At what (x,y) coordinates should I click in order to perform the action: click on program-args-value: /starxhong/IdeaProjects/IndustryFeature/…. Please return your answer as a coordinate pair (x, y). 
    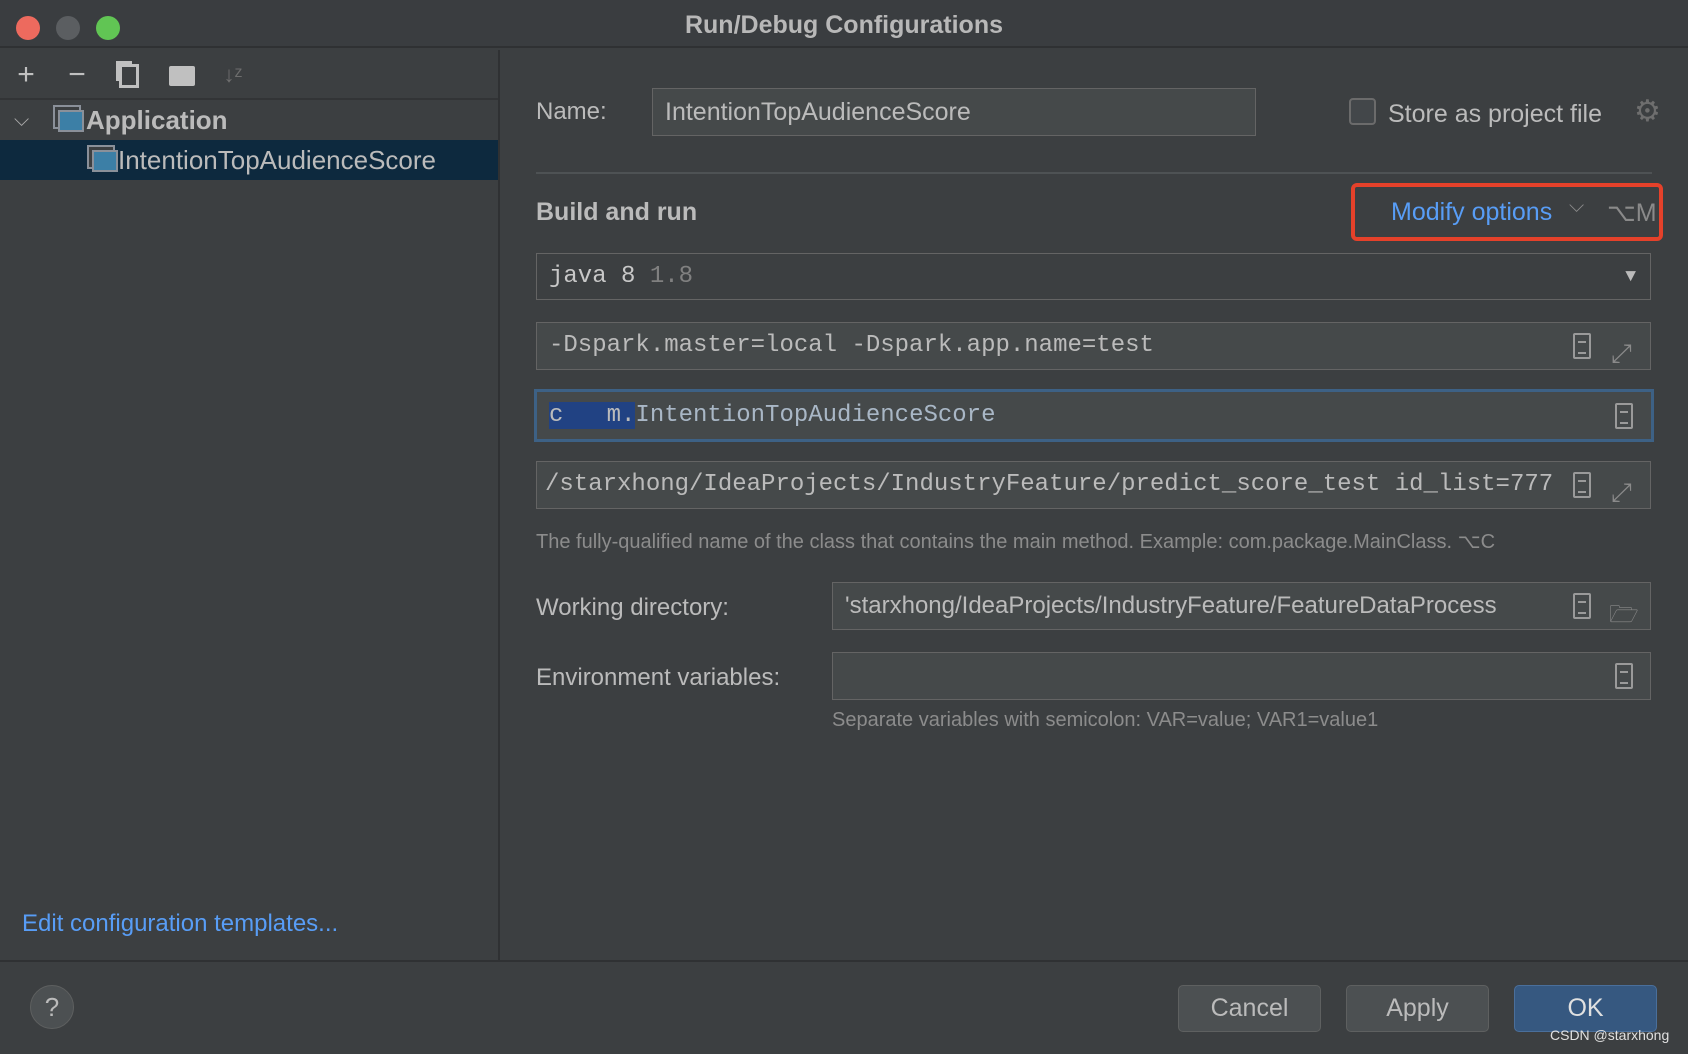
    Looking at the image, I should click on (1049, 484).